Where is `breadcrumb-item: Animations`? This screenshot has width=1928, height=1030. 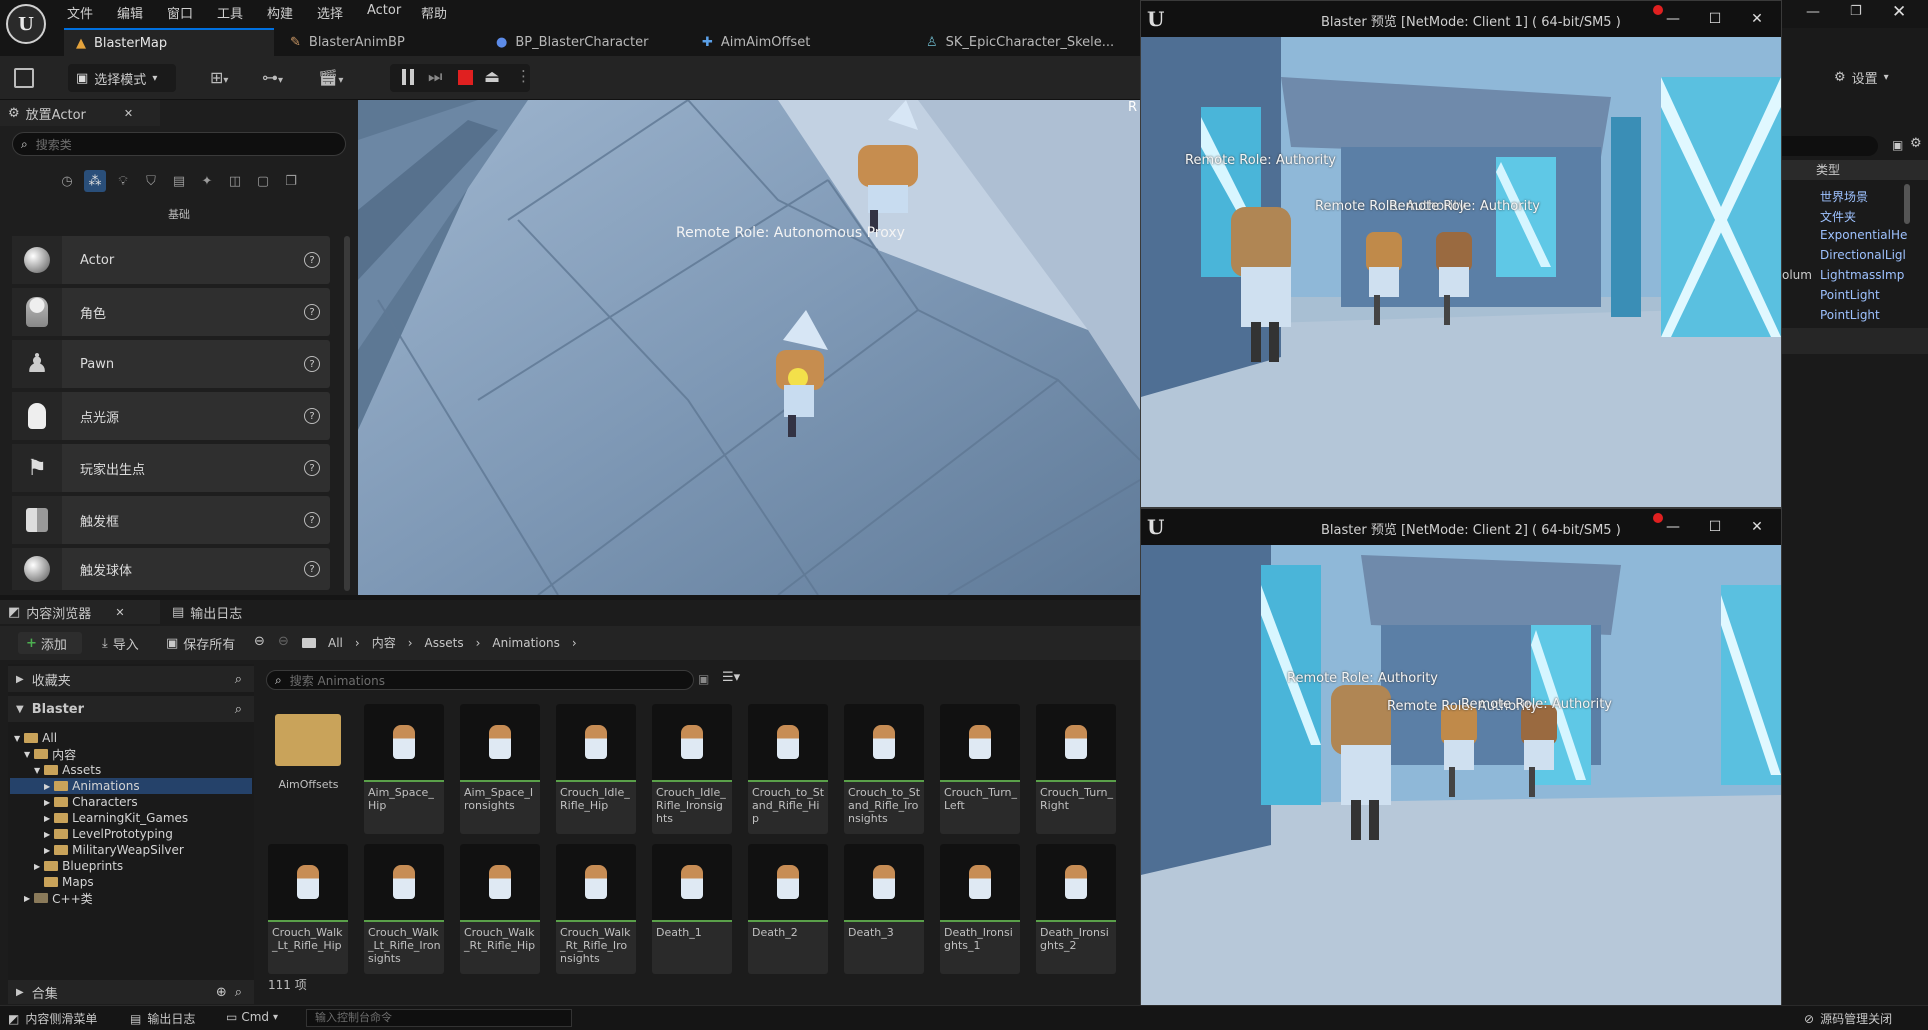 breadcrumb-item: Animations is located at coordinates (525, 643).